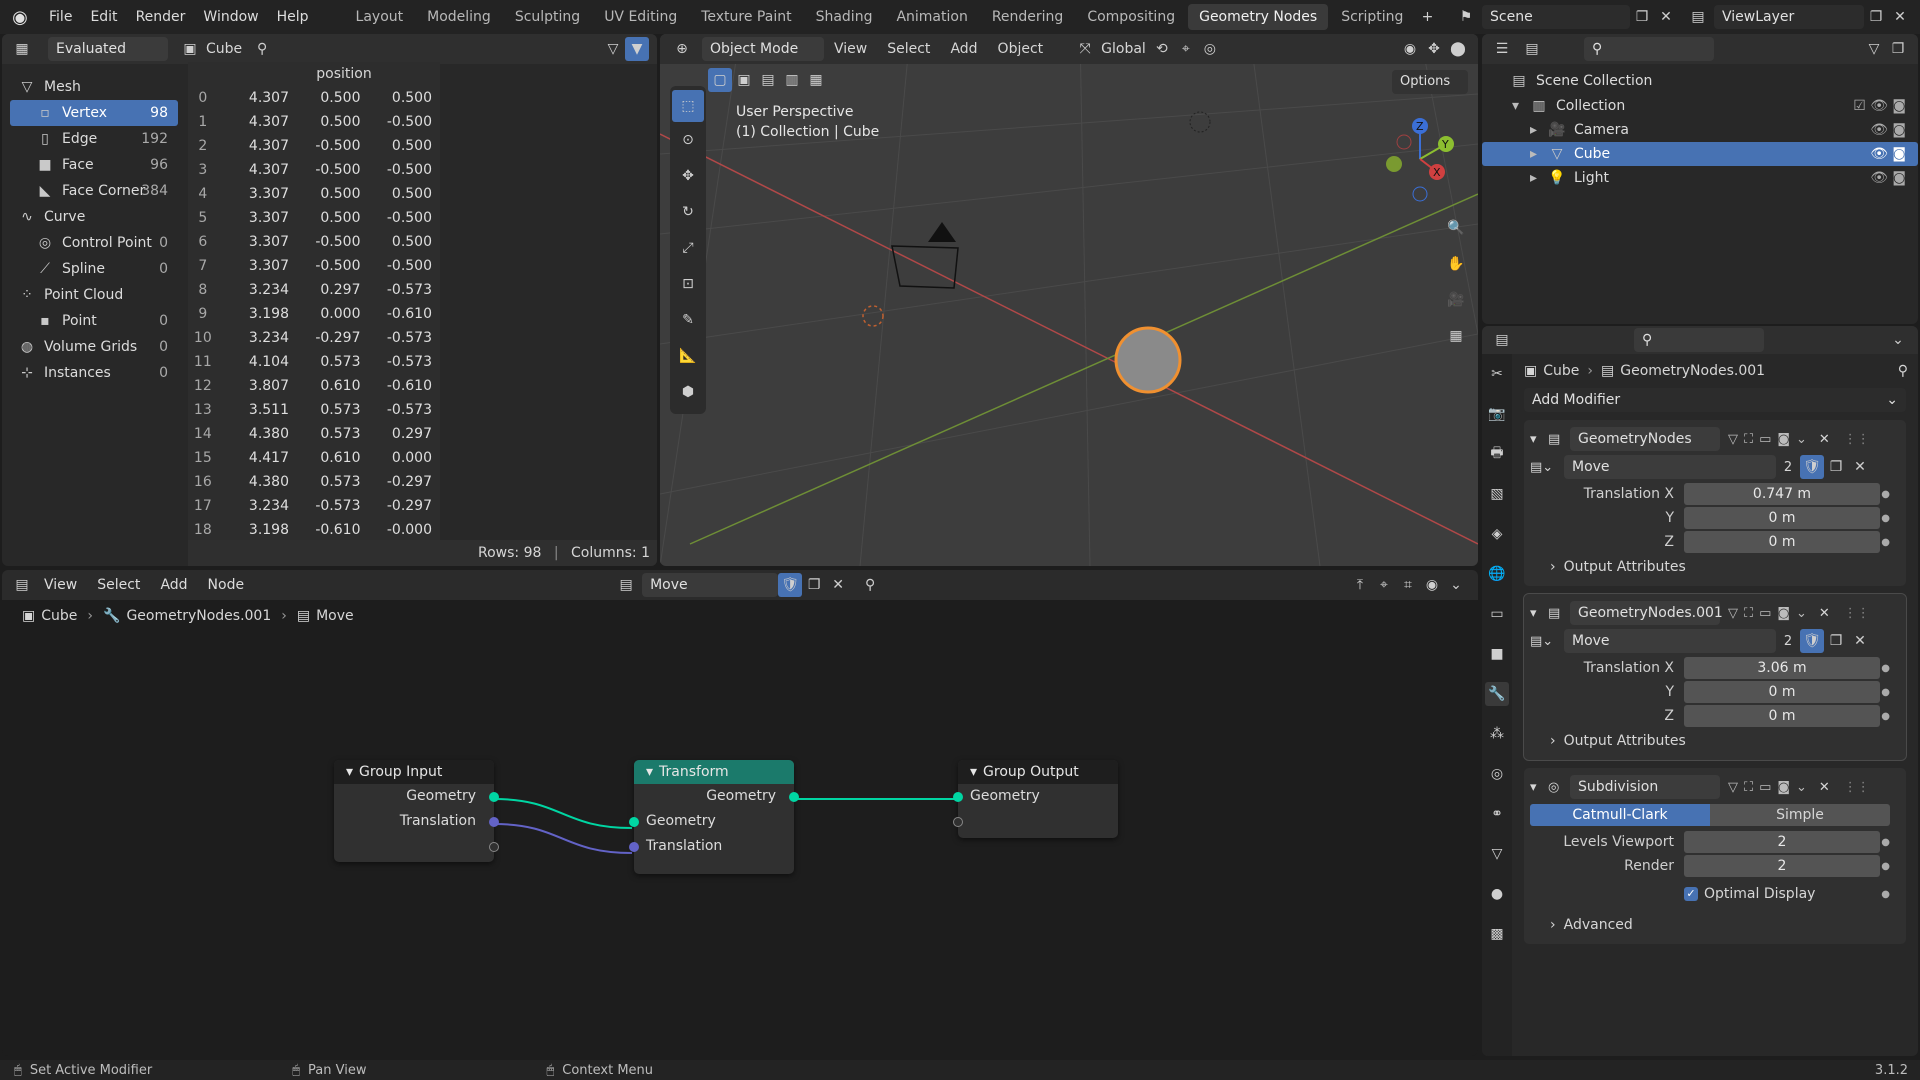 This screenshot has width=1920, height=1080. What do you see at coordinates (637, 49) in the screenshot?
I see `selected-only-icon: ▼` at bounding box center [637, 49].